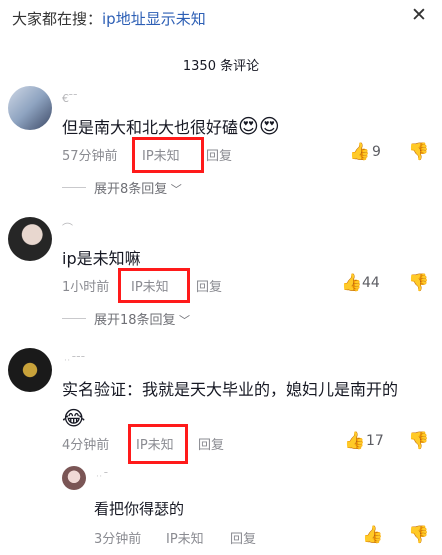 This screenshot has height=555, width=442. Describe the element at coordinates (139, 509) in the screenshot. I see `reply-text: 看把你得瑟的` at that location.